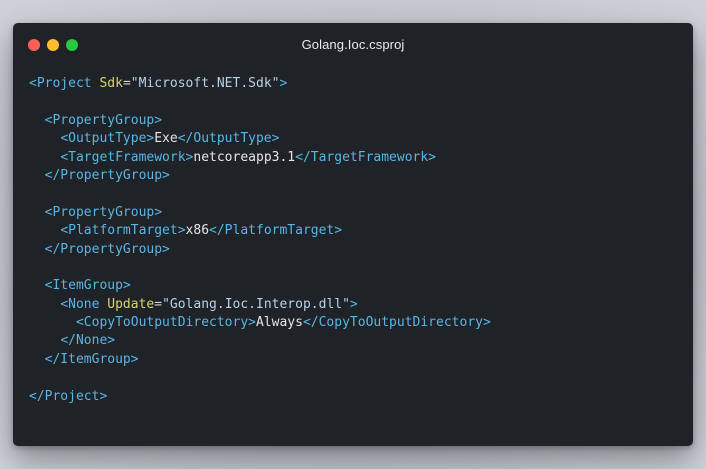  Describe the element at coordinates (260, 360) in the screenshot. I see `code-line: </ItemGroup>` at that location.